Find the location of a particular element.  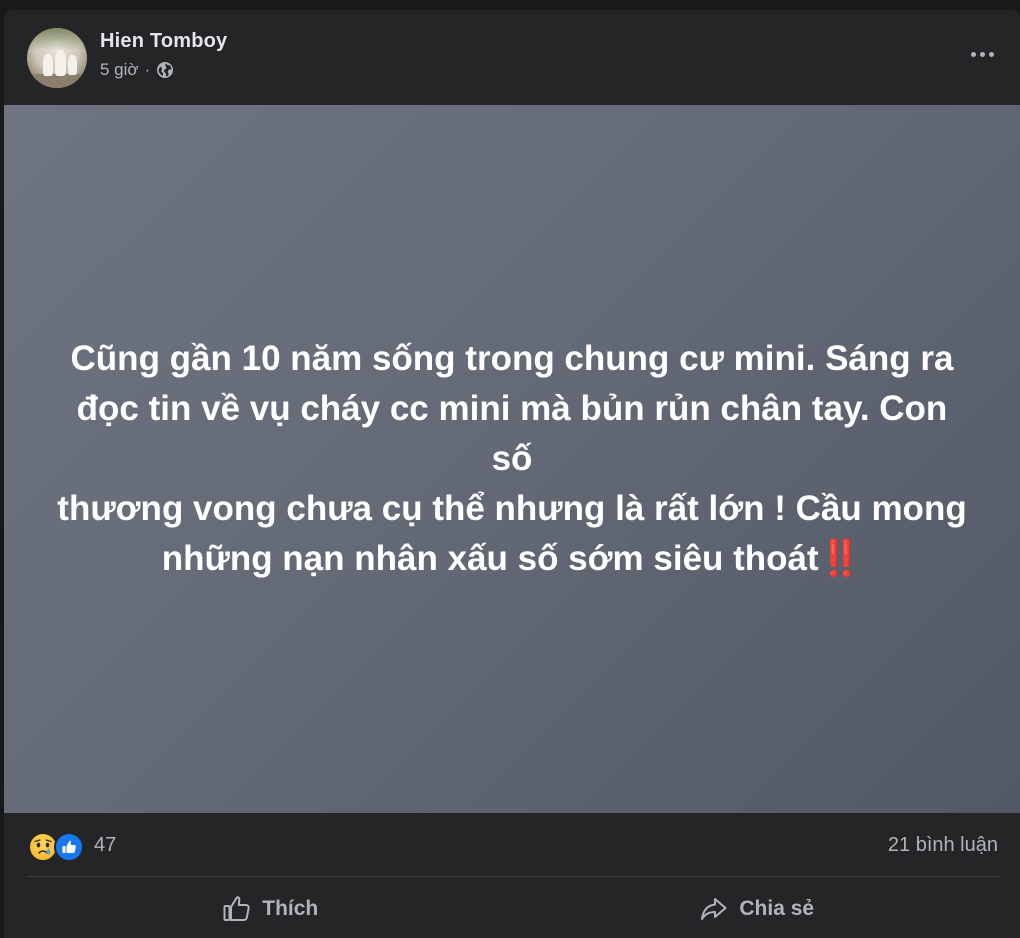

like-button-label: Thích is located at coordinates (290, 908).